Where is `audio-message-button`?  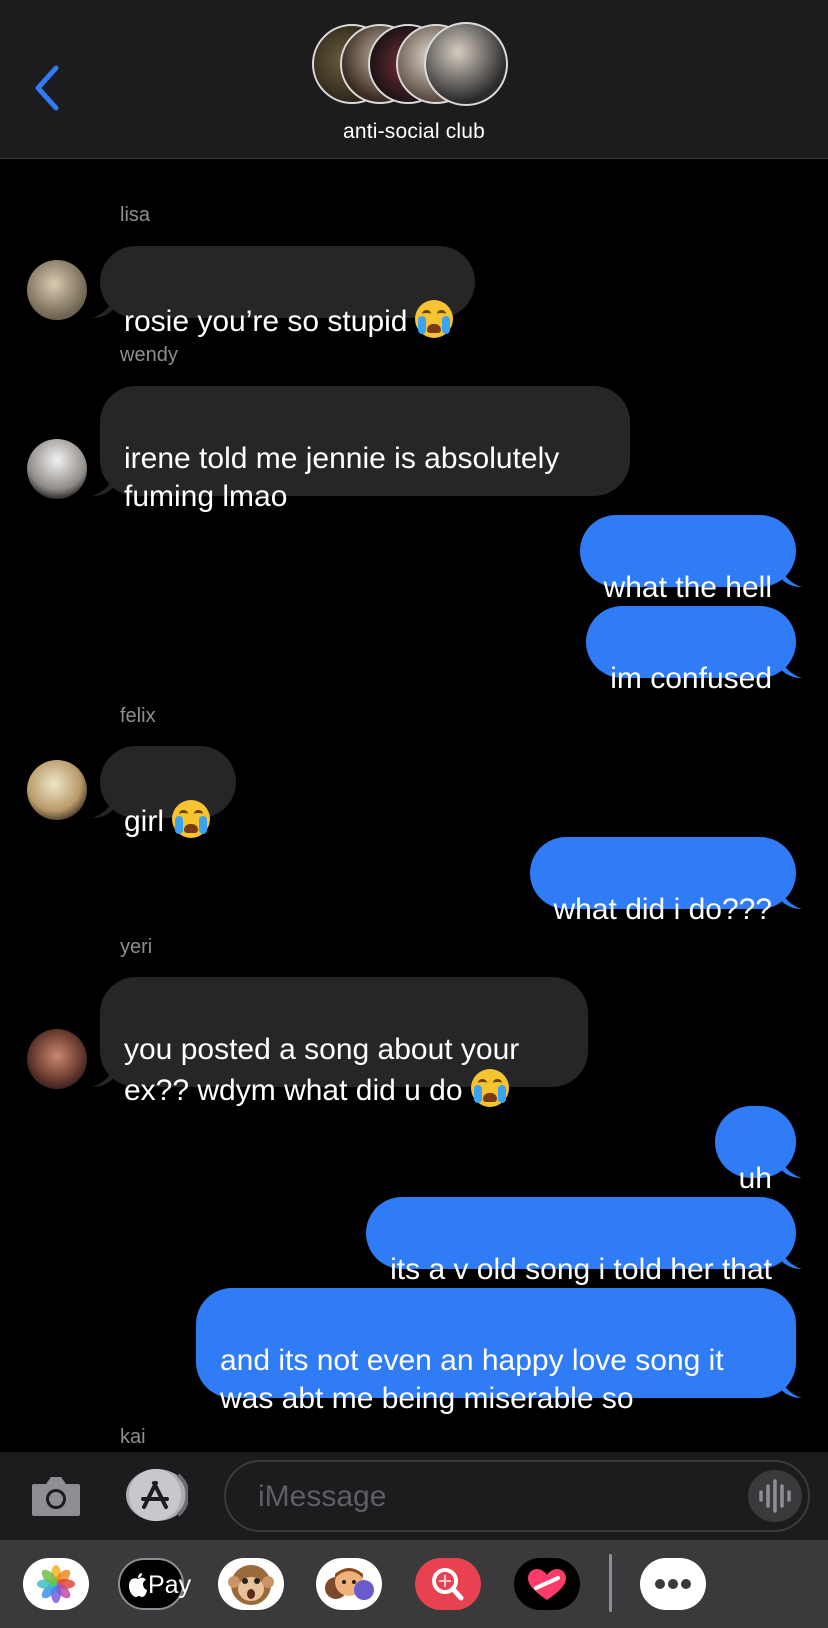
audio-message-button is located at coordinates (775, 1496).